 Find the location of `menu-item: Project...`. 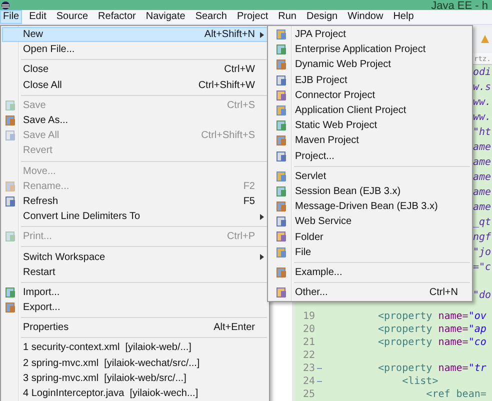

menu-item: Project... is located at coordinates (370, 156).